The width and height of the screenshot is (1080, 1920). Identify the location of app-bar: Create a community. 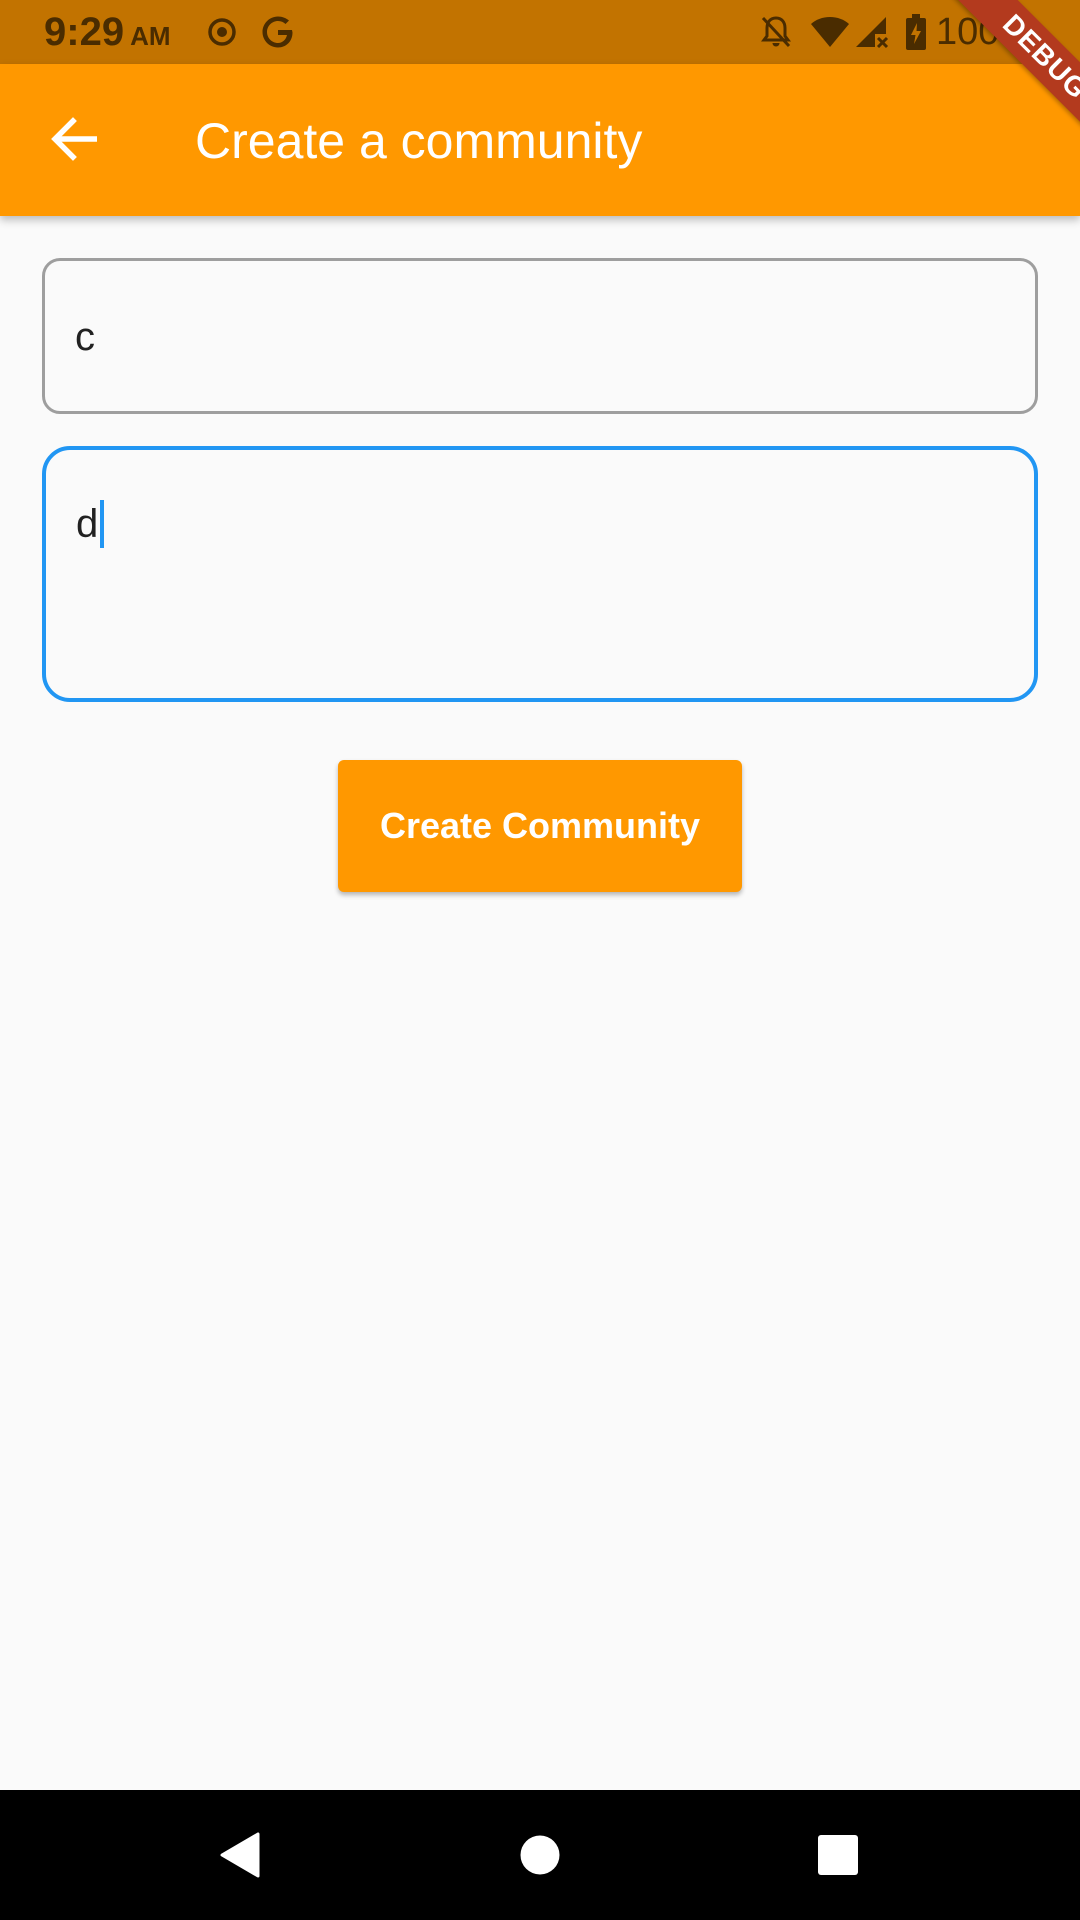
(540, 140).